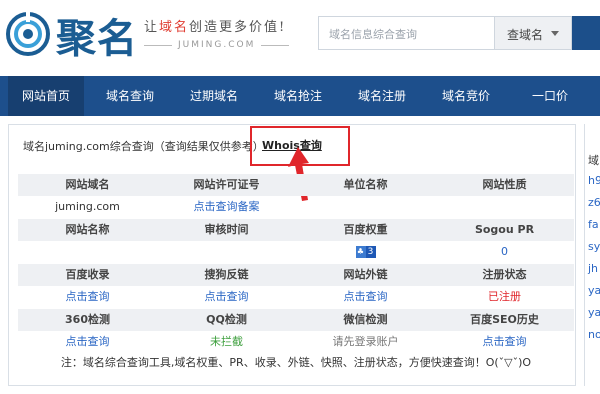  I want to click on baidu-paw-icon: ♣, so click(360, 252).